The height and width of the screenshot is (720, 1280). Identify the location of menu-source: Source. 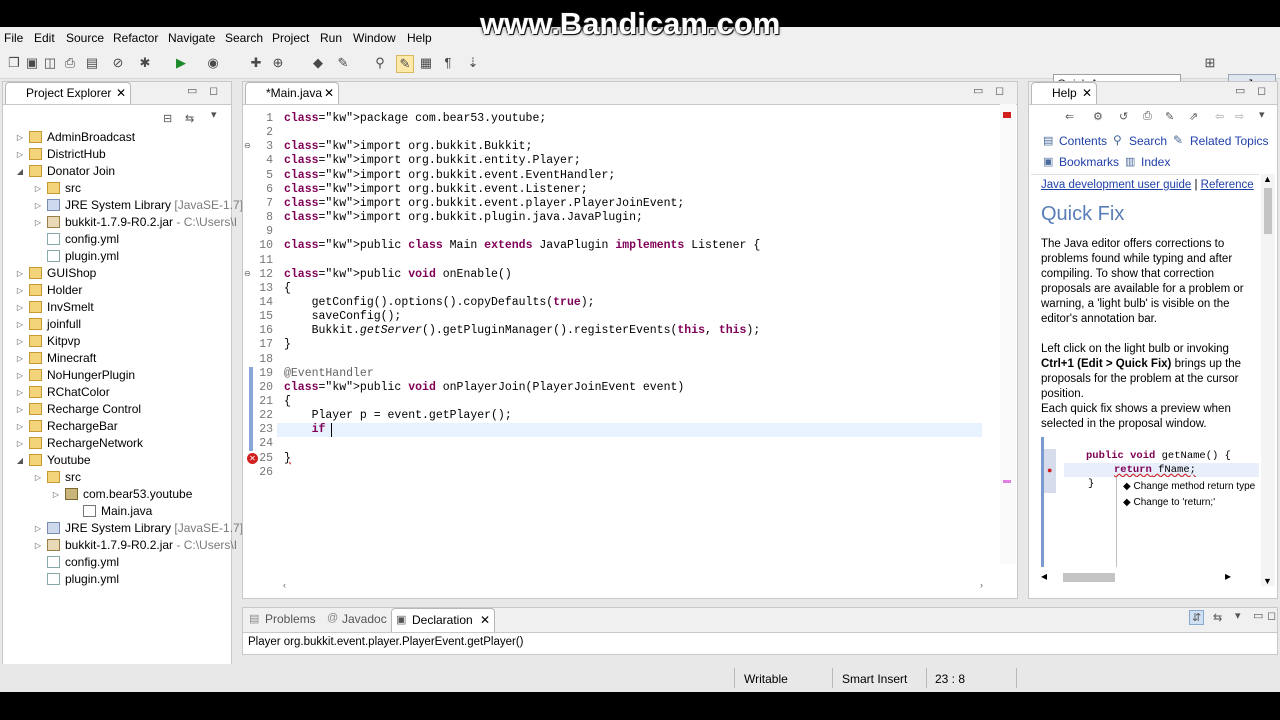
(85, 38).